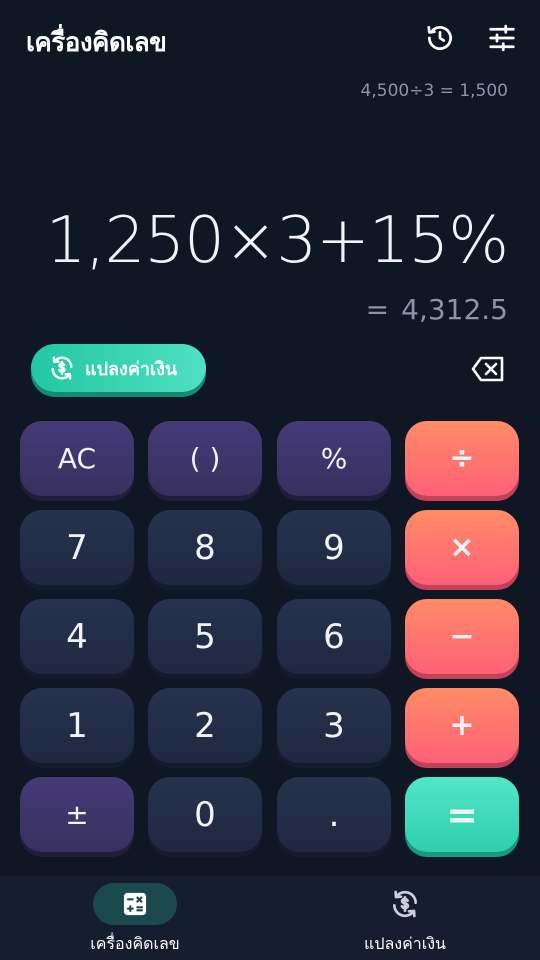 The height and width of the screenshot is (960, 540). Describe the element at coordinates (77, 458) in the screenshot. I see `clear-all-key: AC` at that location.